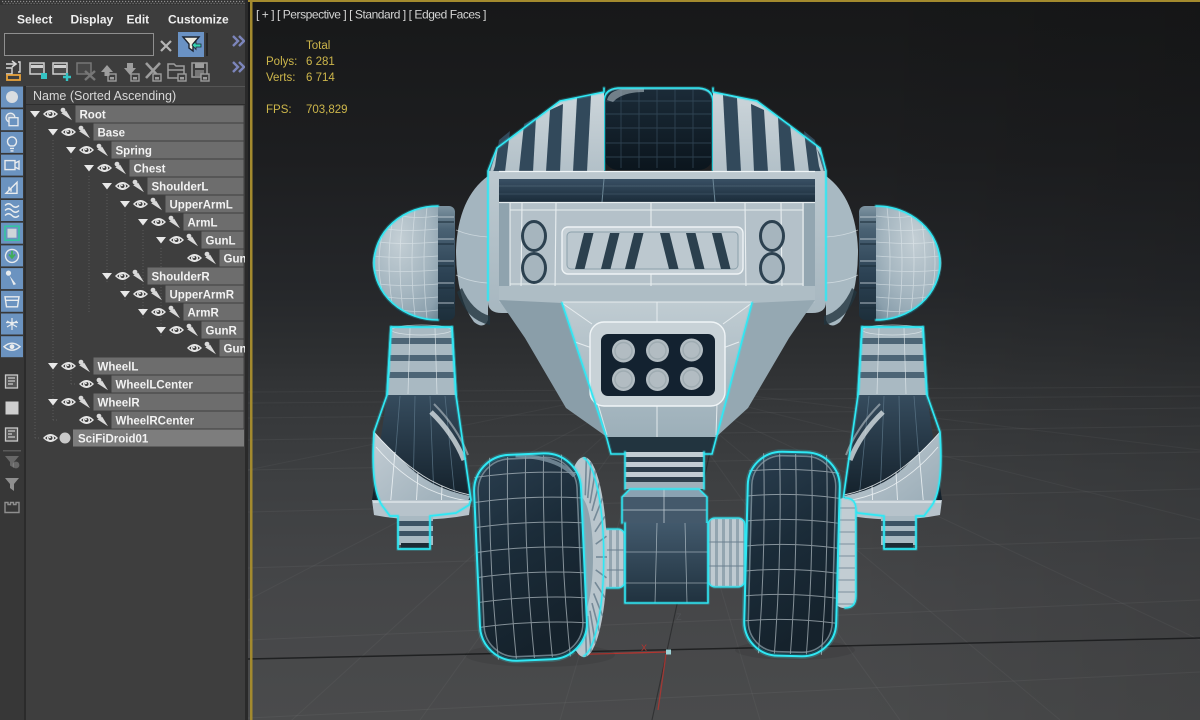  Describe the element at coordinates (118, 368) in the screenshot. I see `svg-text: WheelL` at that location.